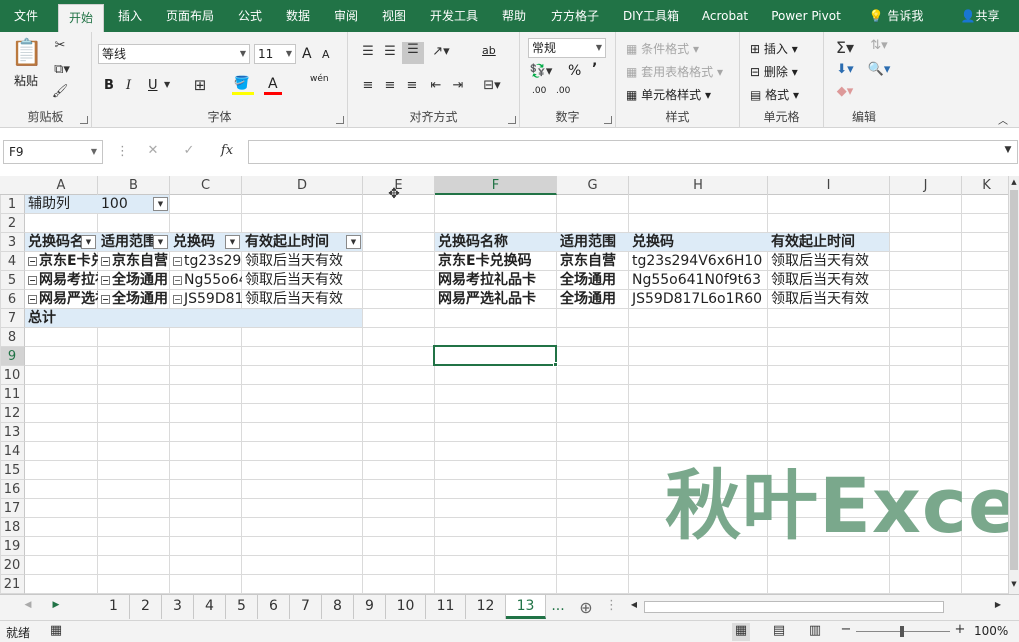 Image resolution: width=1019 pixels, height=642 pixels. What do you see at coordinates (436, 85) in the screenshot?
I see `decrease-indent-icon: ⇤` at bounding box center [436, 85].